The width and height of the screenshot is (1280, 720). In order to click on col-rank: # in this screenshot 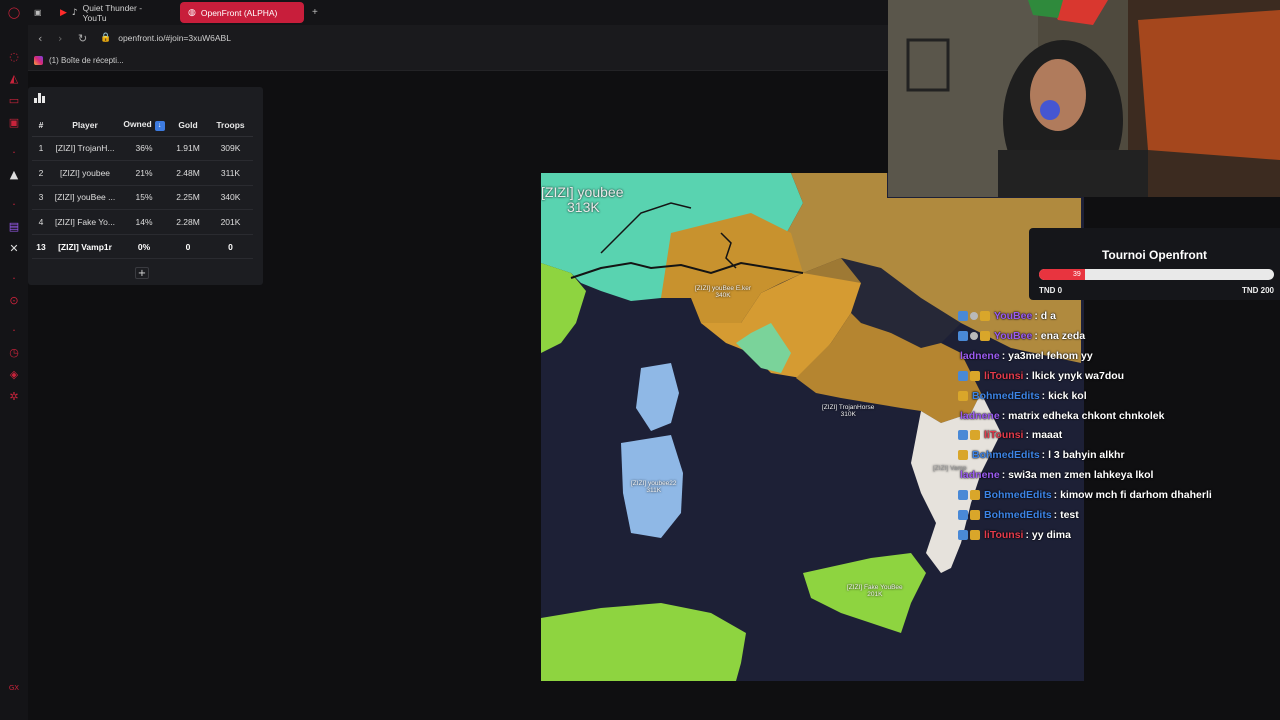, I will do `click(41, 125)`.